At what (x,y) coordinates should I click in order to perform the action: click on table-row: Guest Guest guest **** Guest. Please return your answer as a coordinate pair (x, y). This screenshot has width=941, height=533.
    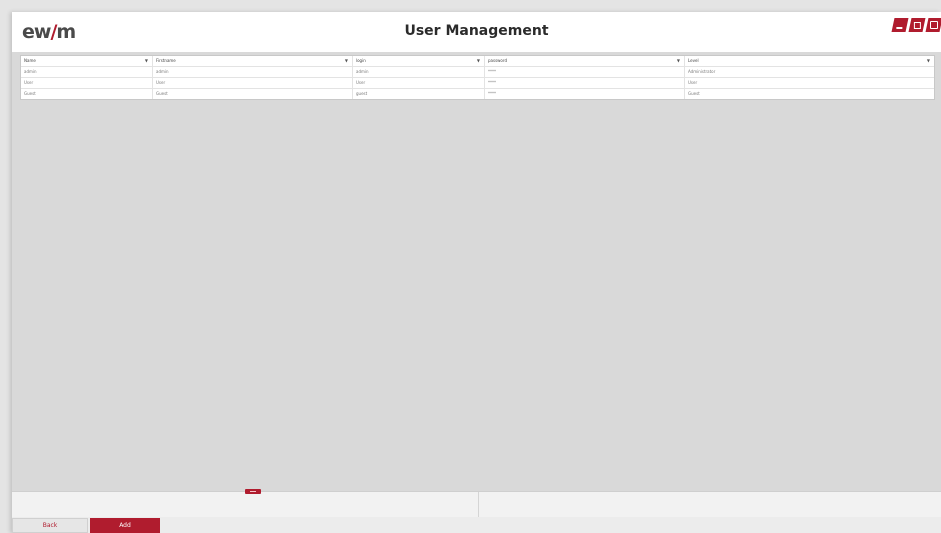
    Looking at the image, I should click on (477, 94).